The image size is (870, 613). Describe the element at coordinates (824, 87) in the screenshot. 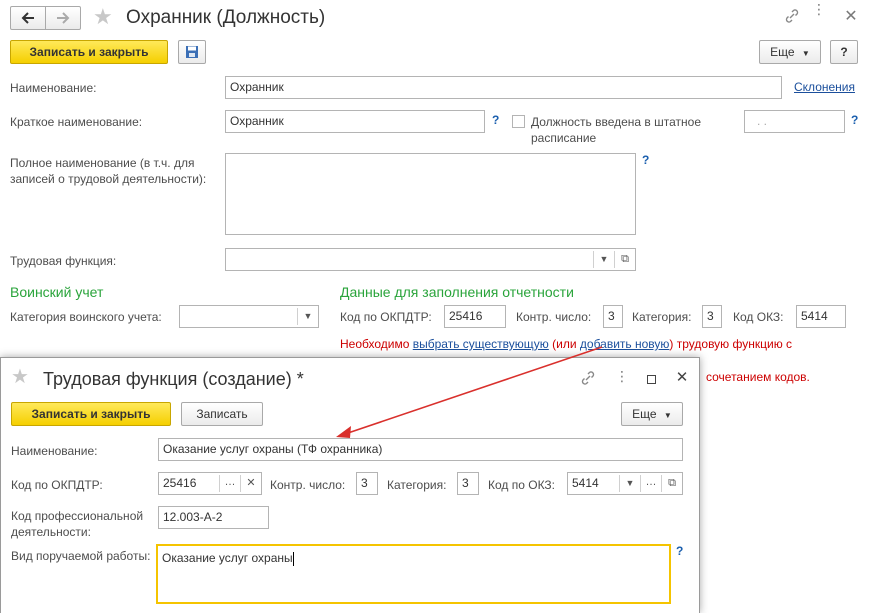

I see `declensions-link: Склонения` at that location.